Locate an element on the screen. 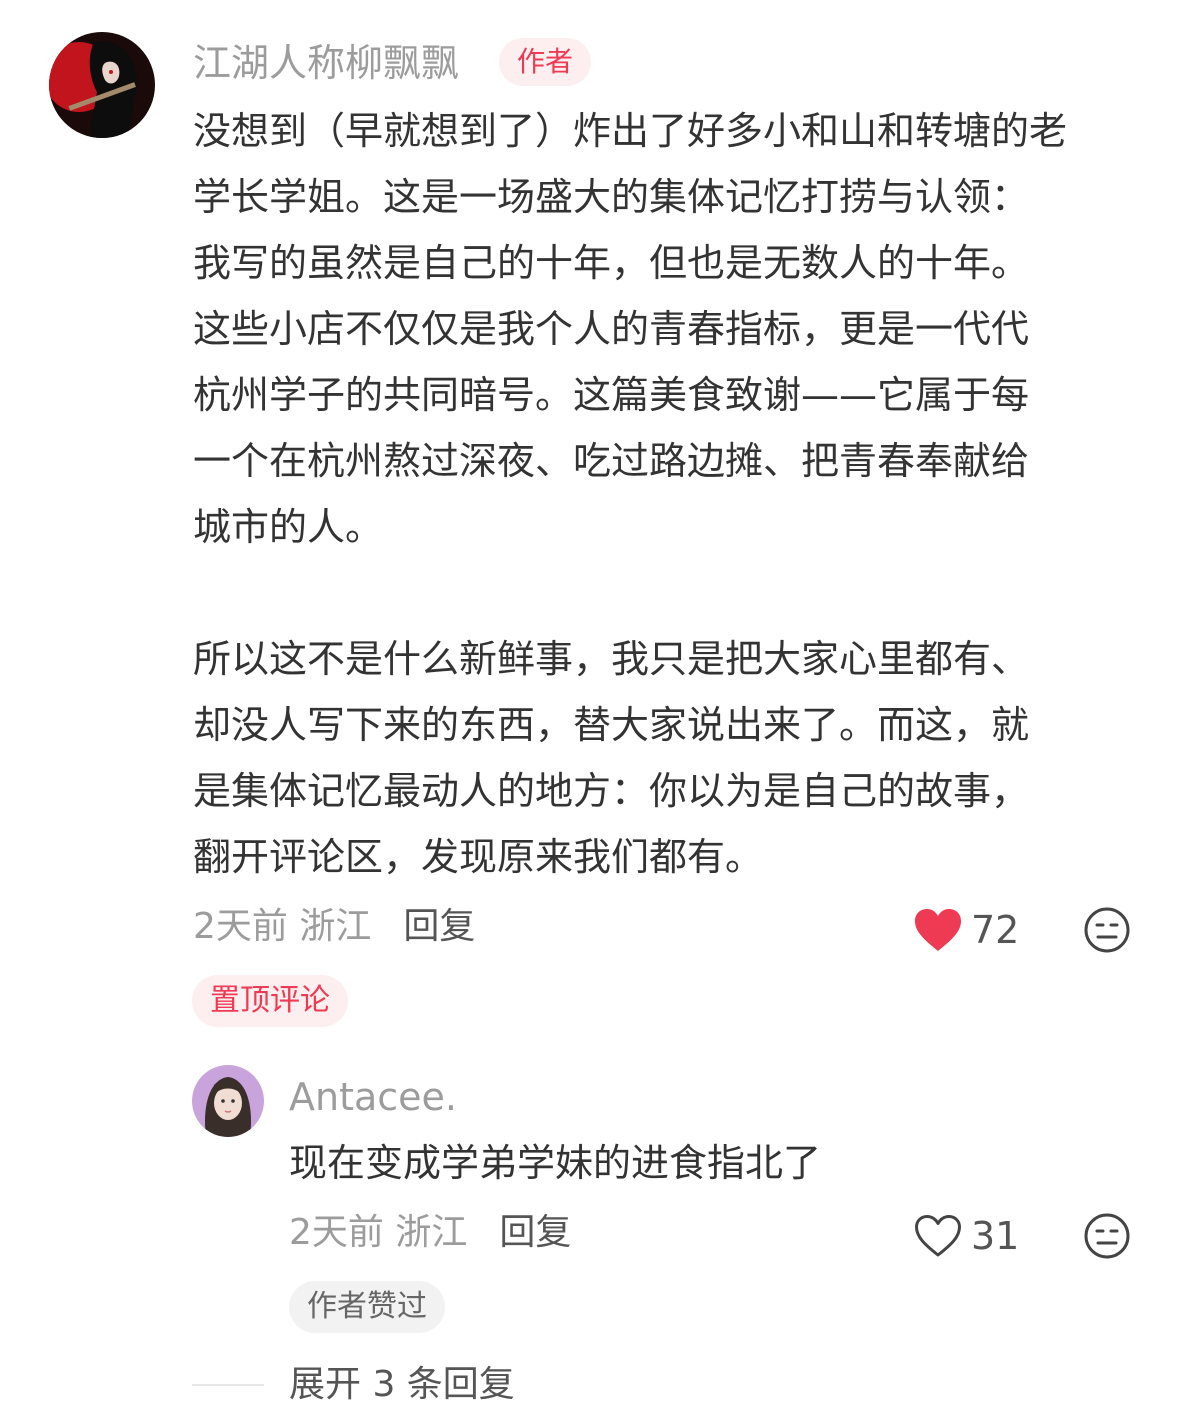 The height and width of the screenshot is (1424, 1179). comment-meta: 2天前 浙江 回复 is located at coordinates (334, 927).